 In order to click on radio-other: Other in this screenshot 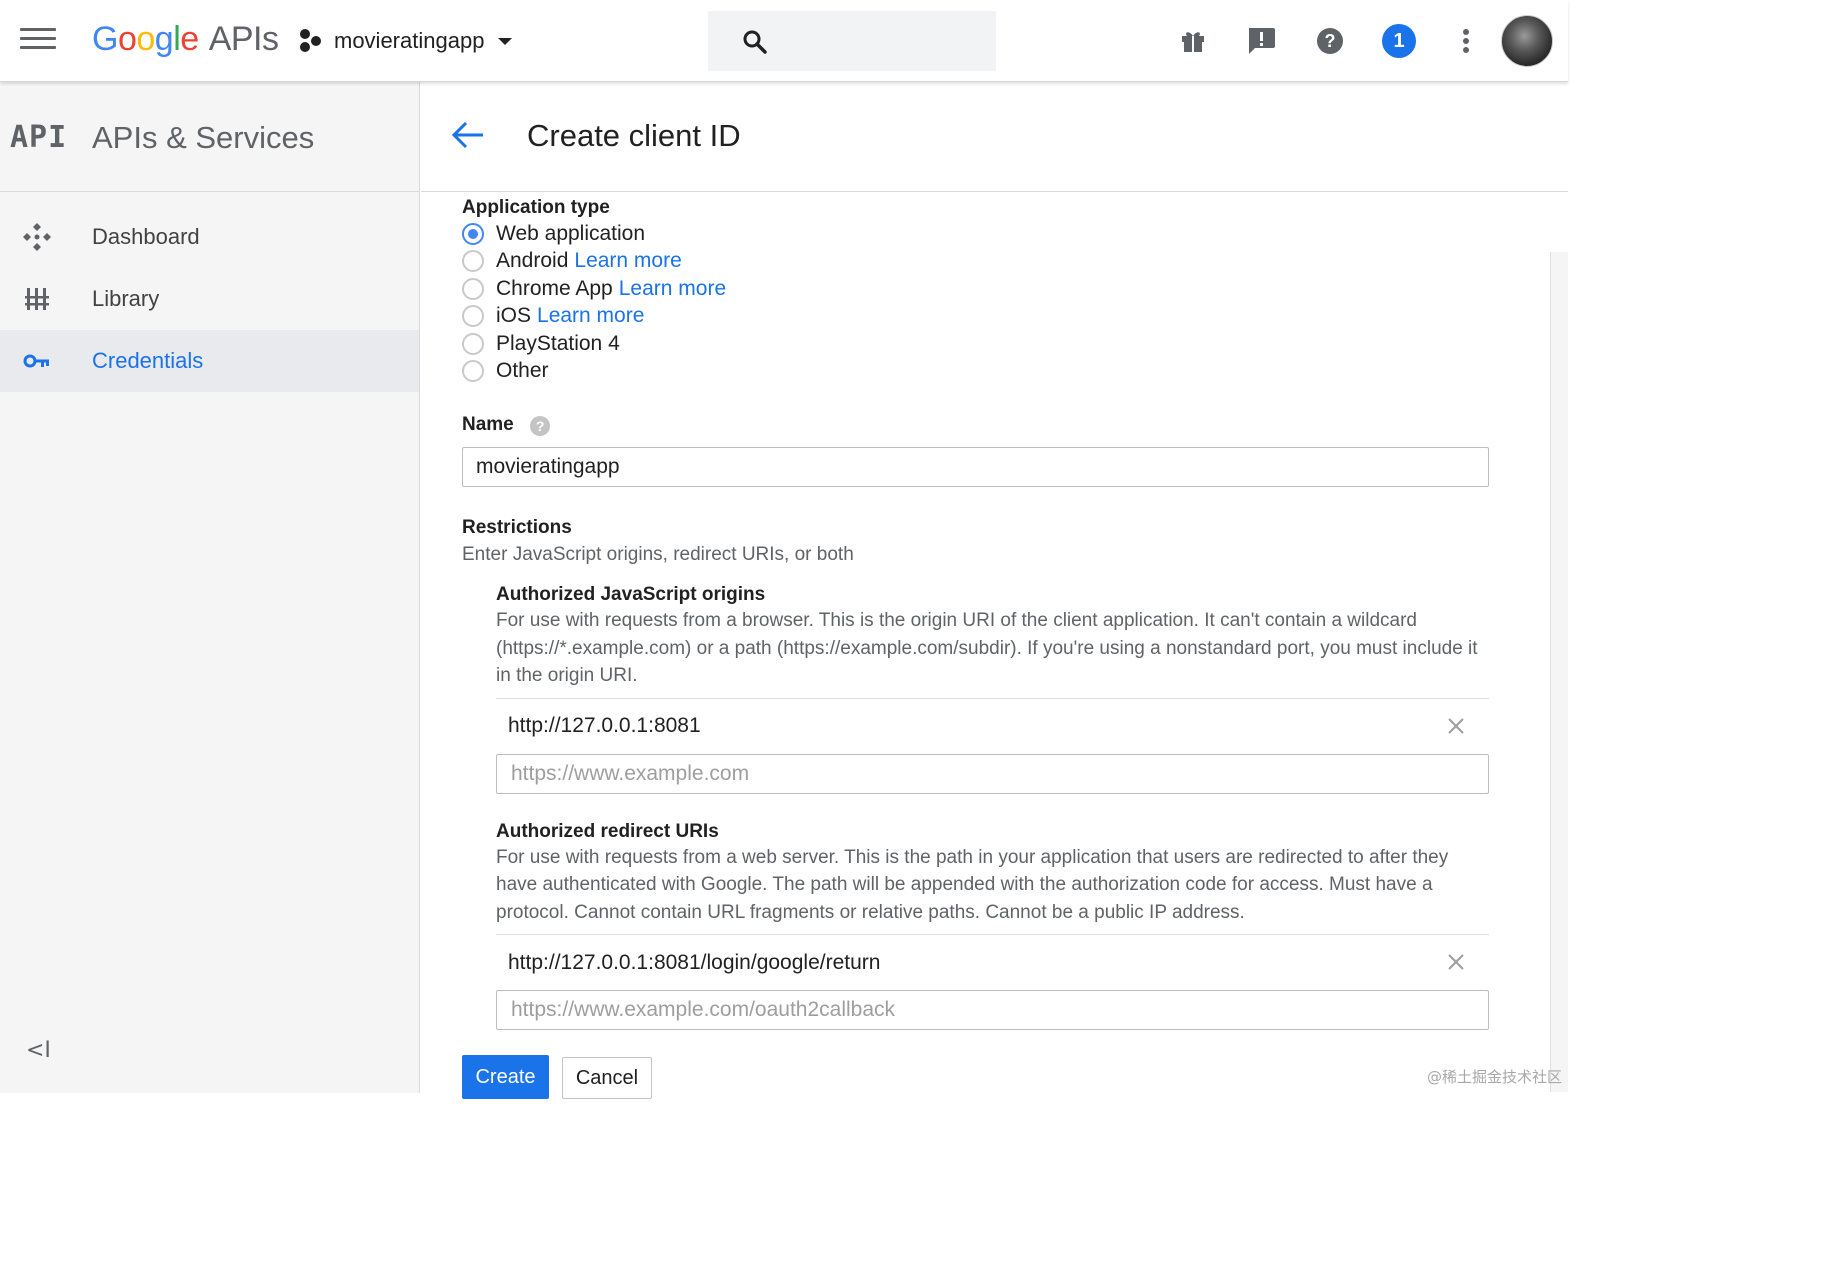, I will do `click(977, 372)`.